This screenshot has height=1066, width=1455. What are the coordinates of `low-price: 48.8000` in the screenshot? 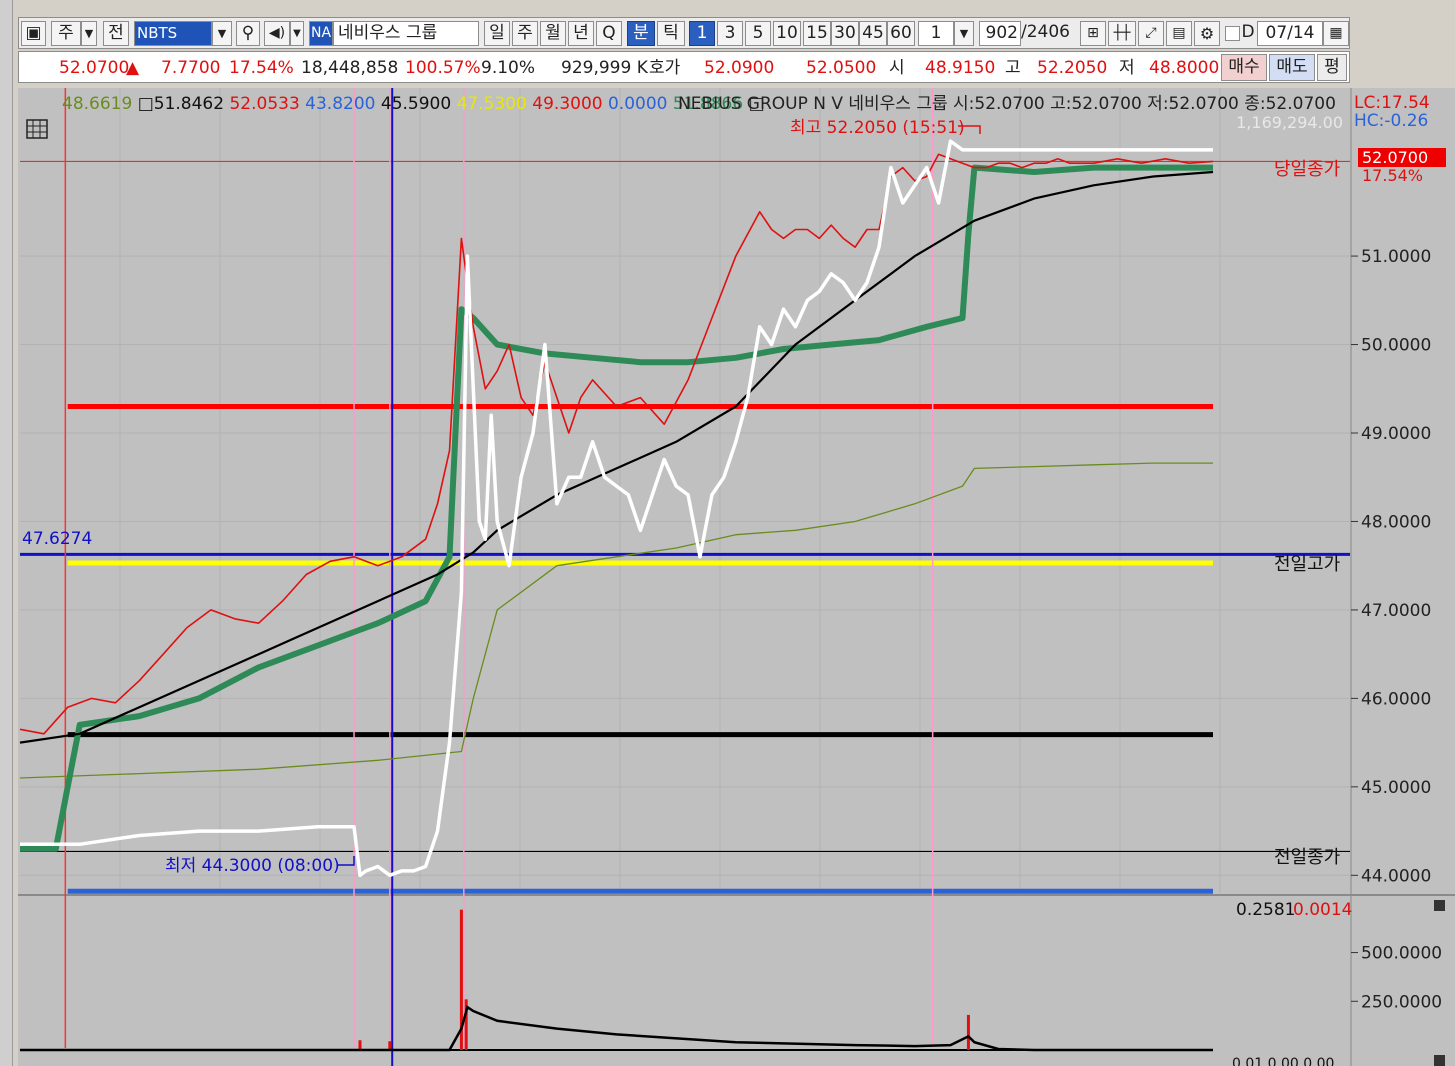 It's located at (1184, 68).